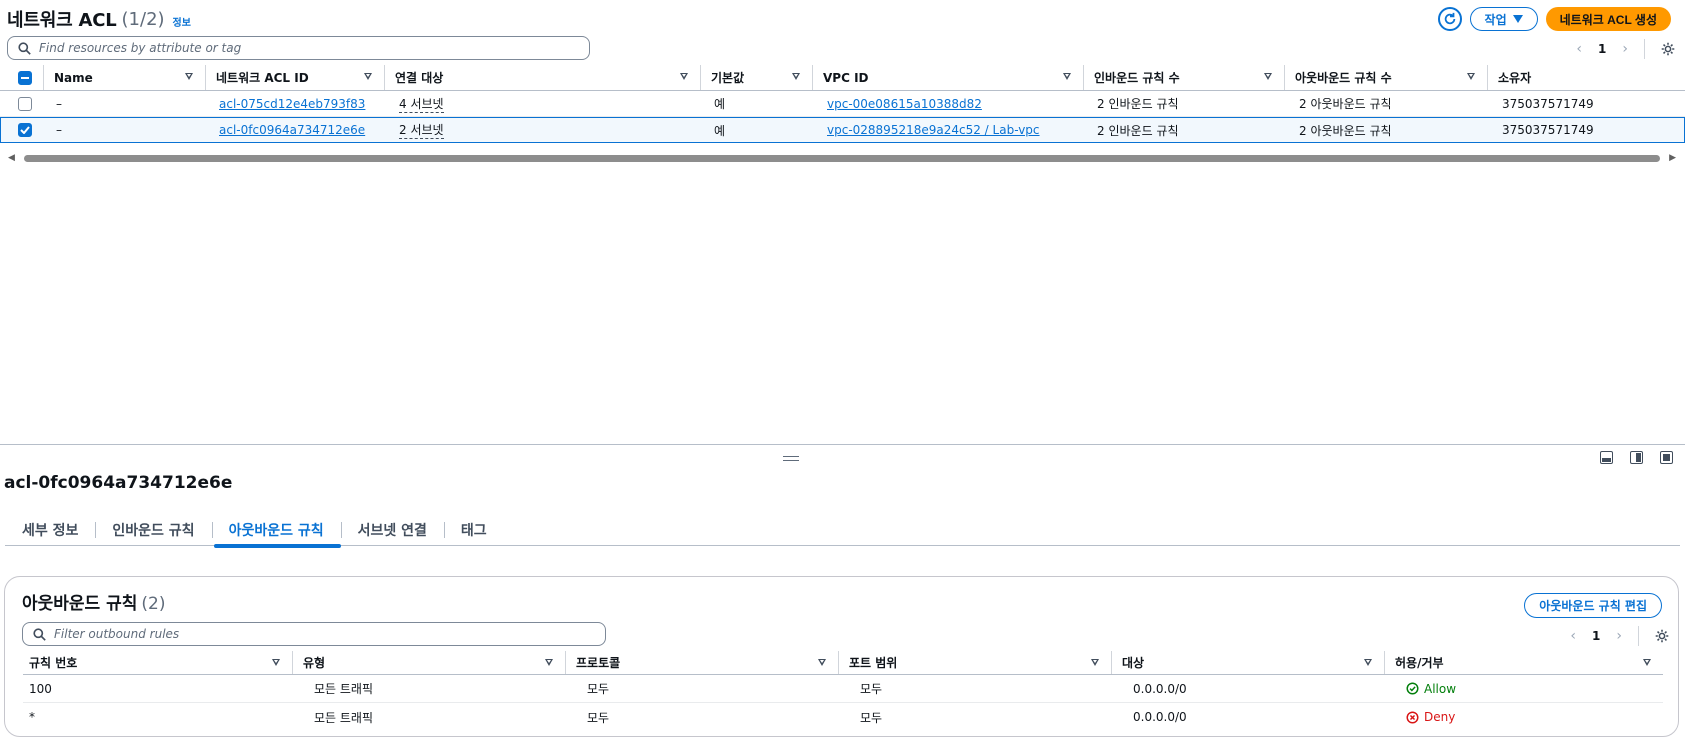 The image size is (1685, 756). I want to click on create-acl-button: 네트워크 ACL 생성, so click(1608, 19).